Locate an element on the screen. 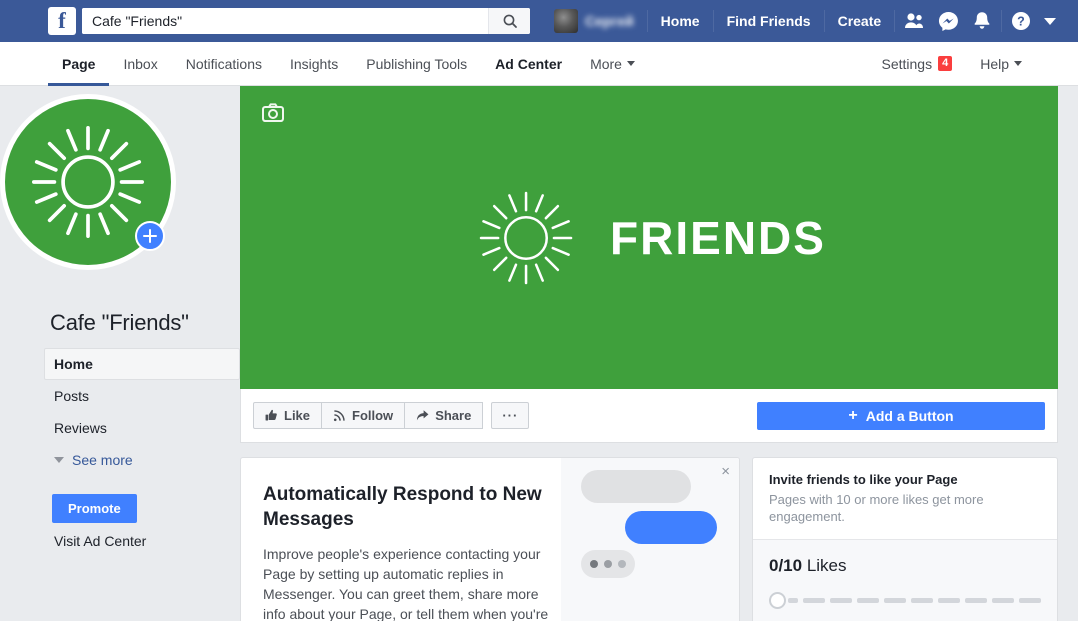  close-icon: × is located at coordinates (725, 471).